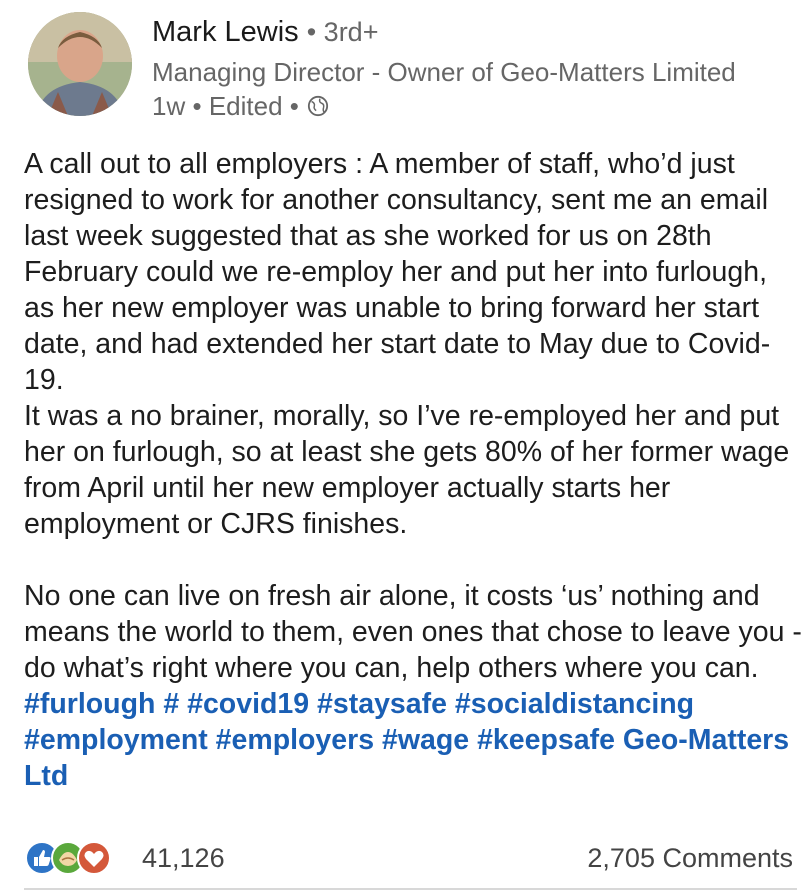 The image size is (807, 894). Describe the element at coordinates (317, 106) in the screenshot. I see `globe-icon` at that location.